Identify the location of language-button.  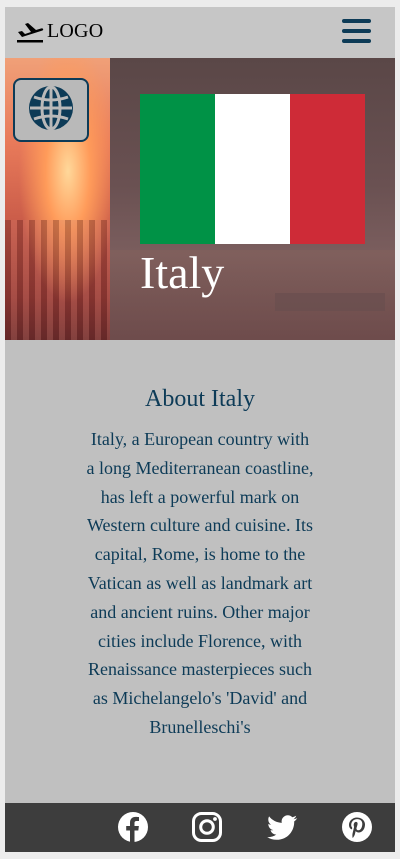
(51, 110).